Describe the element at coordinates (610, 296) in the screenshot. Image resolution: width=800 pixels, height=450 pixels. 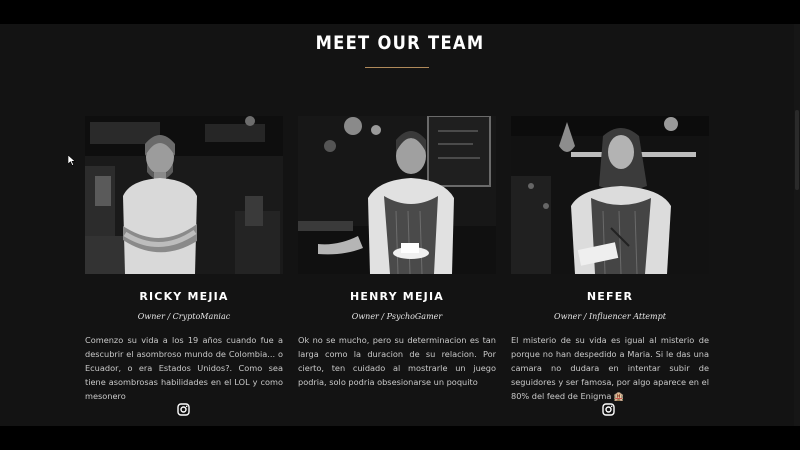
I see `member-name: NEFER` at that location.